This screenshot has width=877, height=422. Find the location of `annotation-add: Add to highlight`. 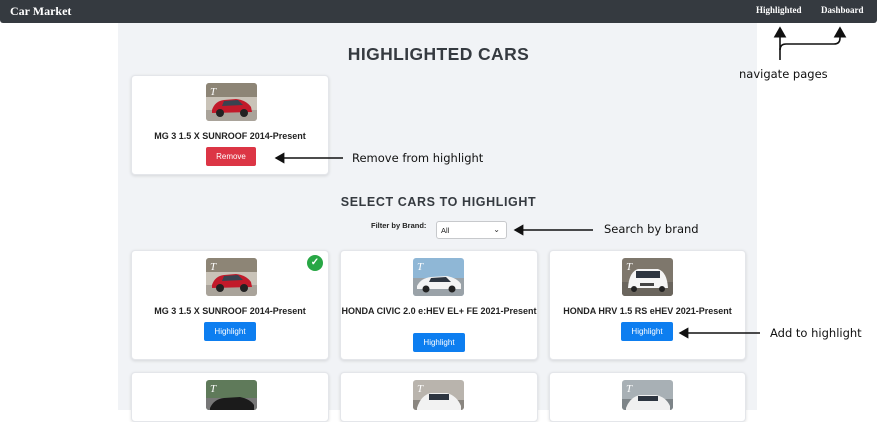

annotation-add: Add to highlight is located at coordinates (816, 333).